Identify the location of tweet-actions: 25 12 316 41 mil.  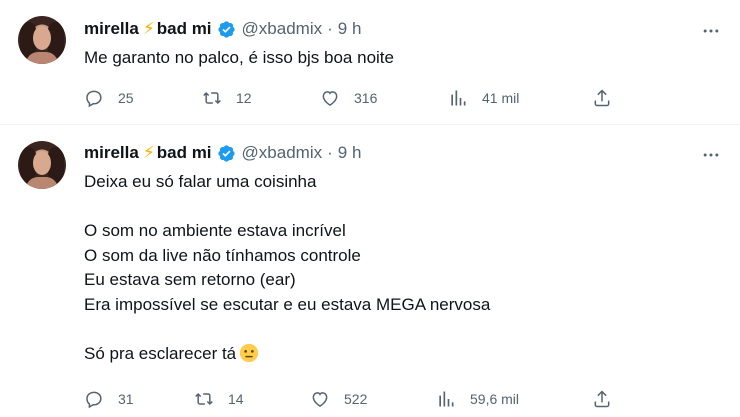
(354, 98).